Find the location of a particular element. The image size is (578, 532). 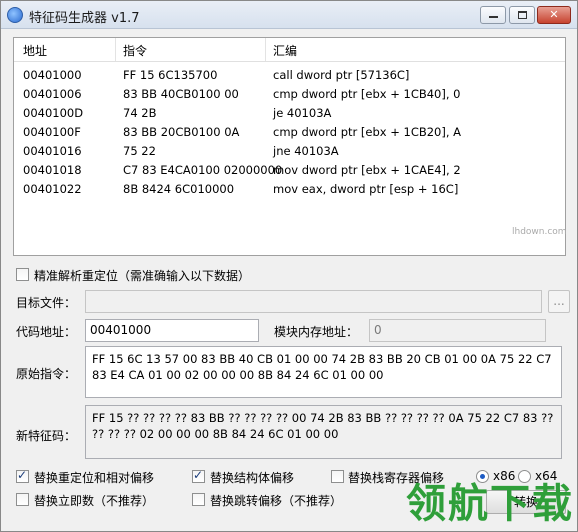

target-file-label: 目标文件： is located at coordinates (46, 303).